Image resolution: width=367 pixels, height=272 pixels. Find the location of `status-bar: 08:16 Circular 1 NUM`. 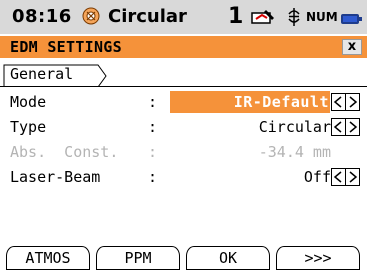

status-bar: 08:16 Circular 1 NUM is located at coordinates (183, 17).